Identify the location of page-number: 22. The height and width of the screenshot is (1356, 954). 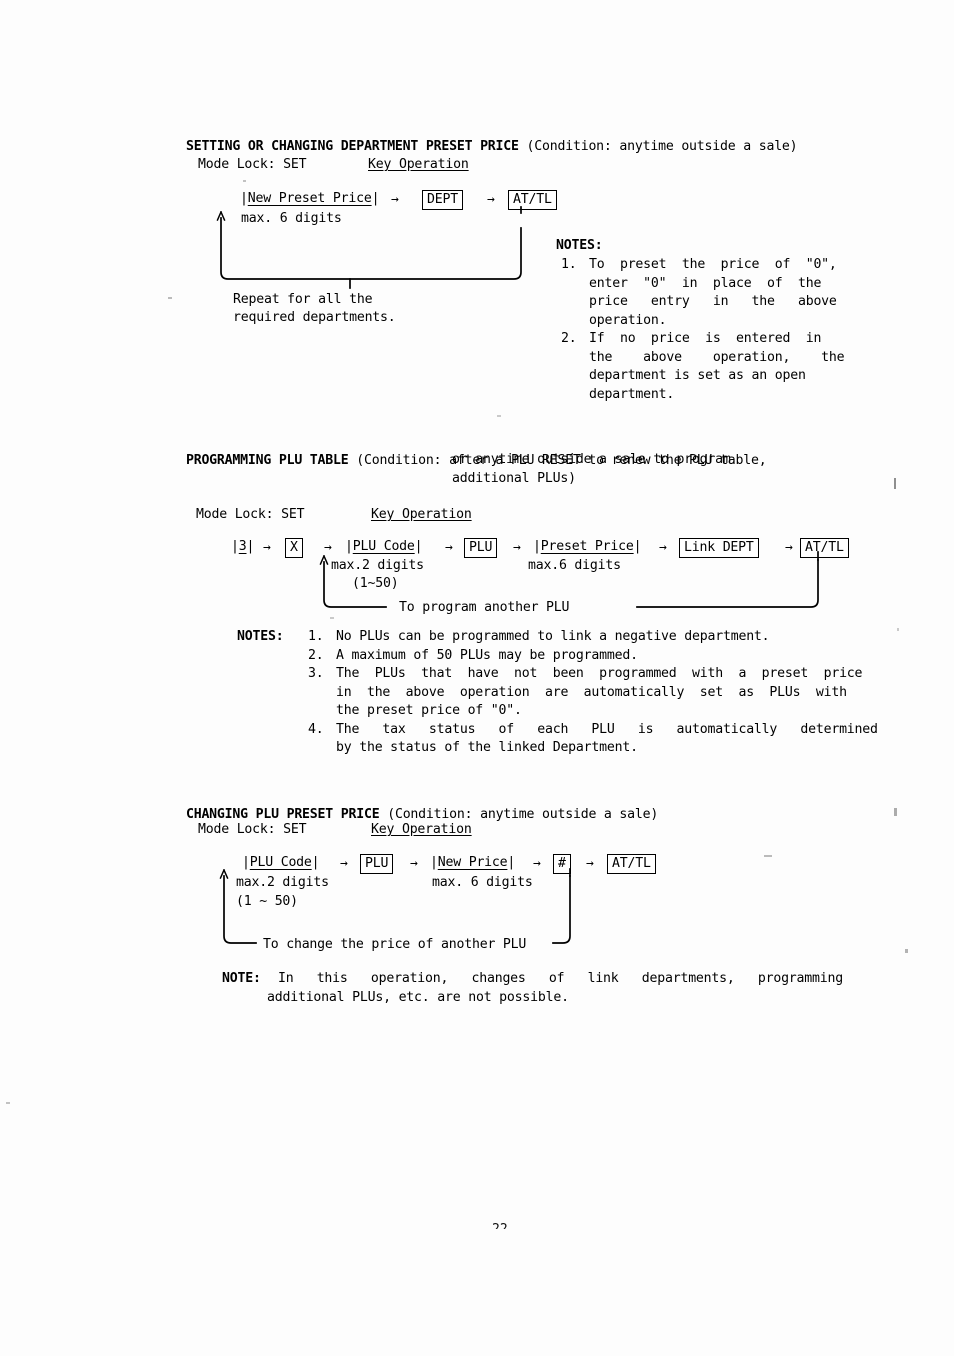
(507, 1225).